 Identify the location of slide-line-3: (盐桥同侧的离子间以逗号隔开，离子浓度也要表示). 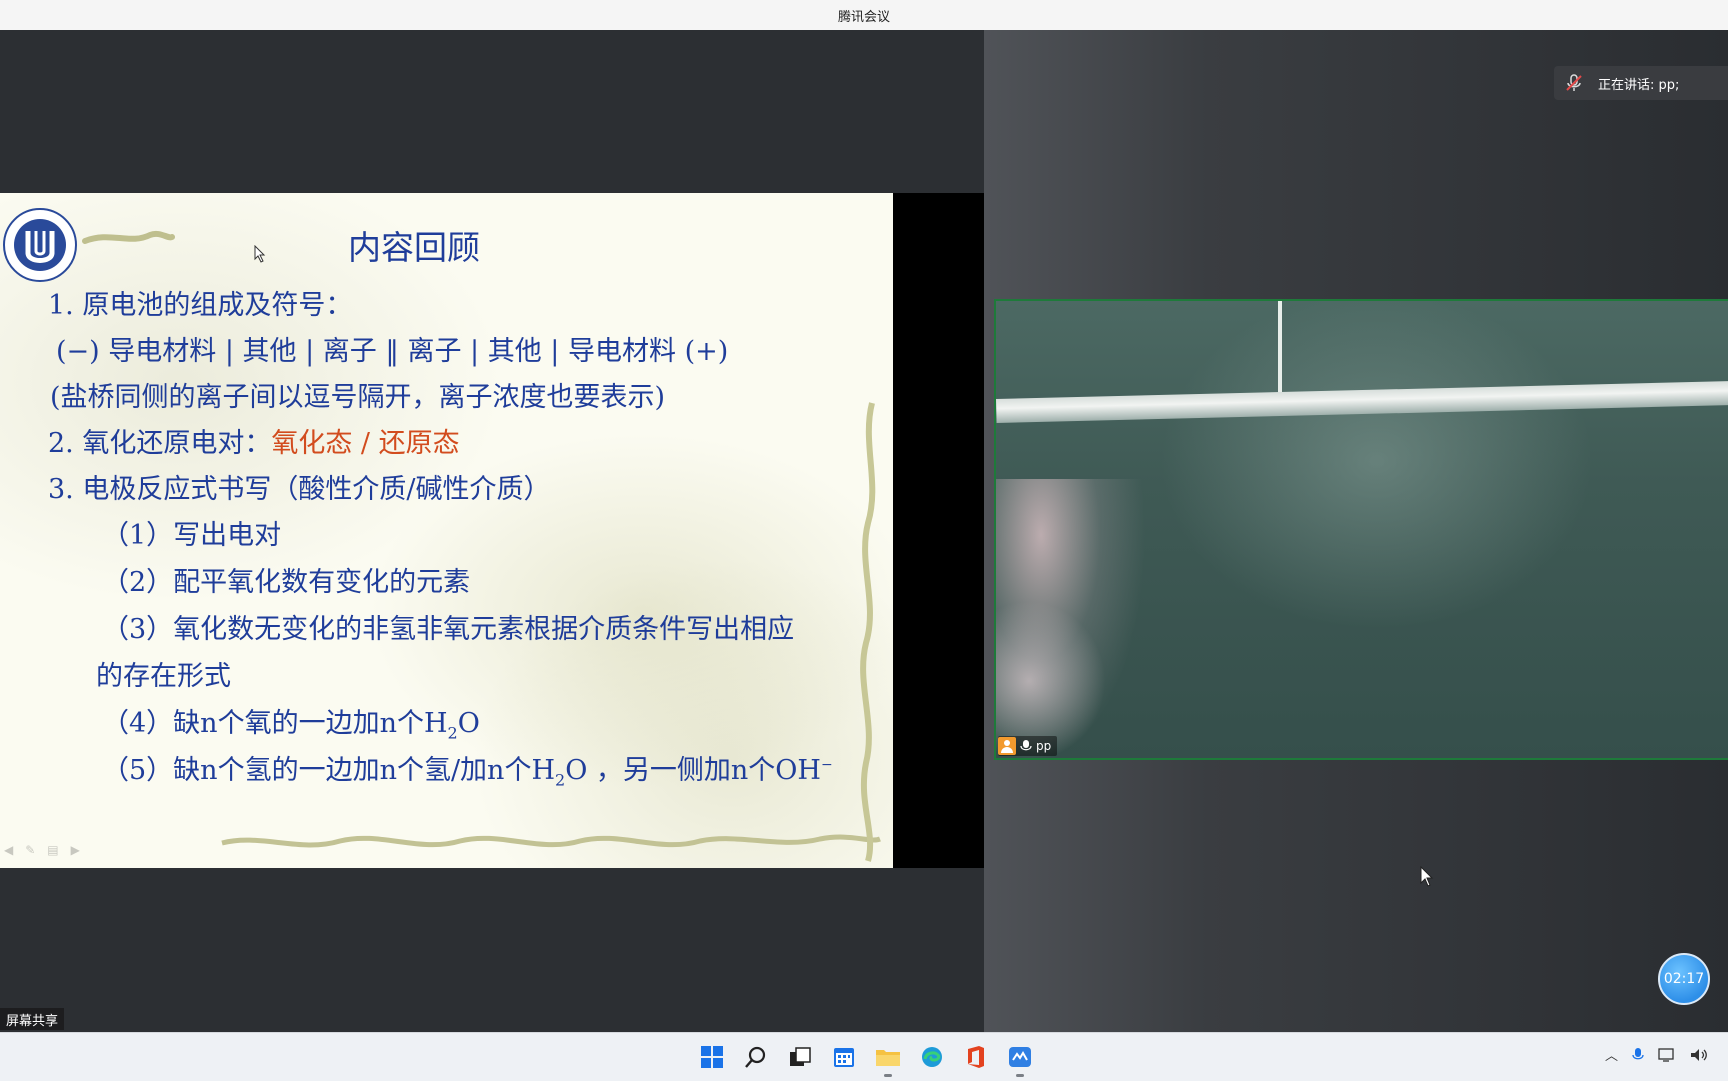
(358, 397).